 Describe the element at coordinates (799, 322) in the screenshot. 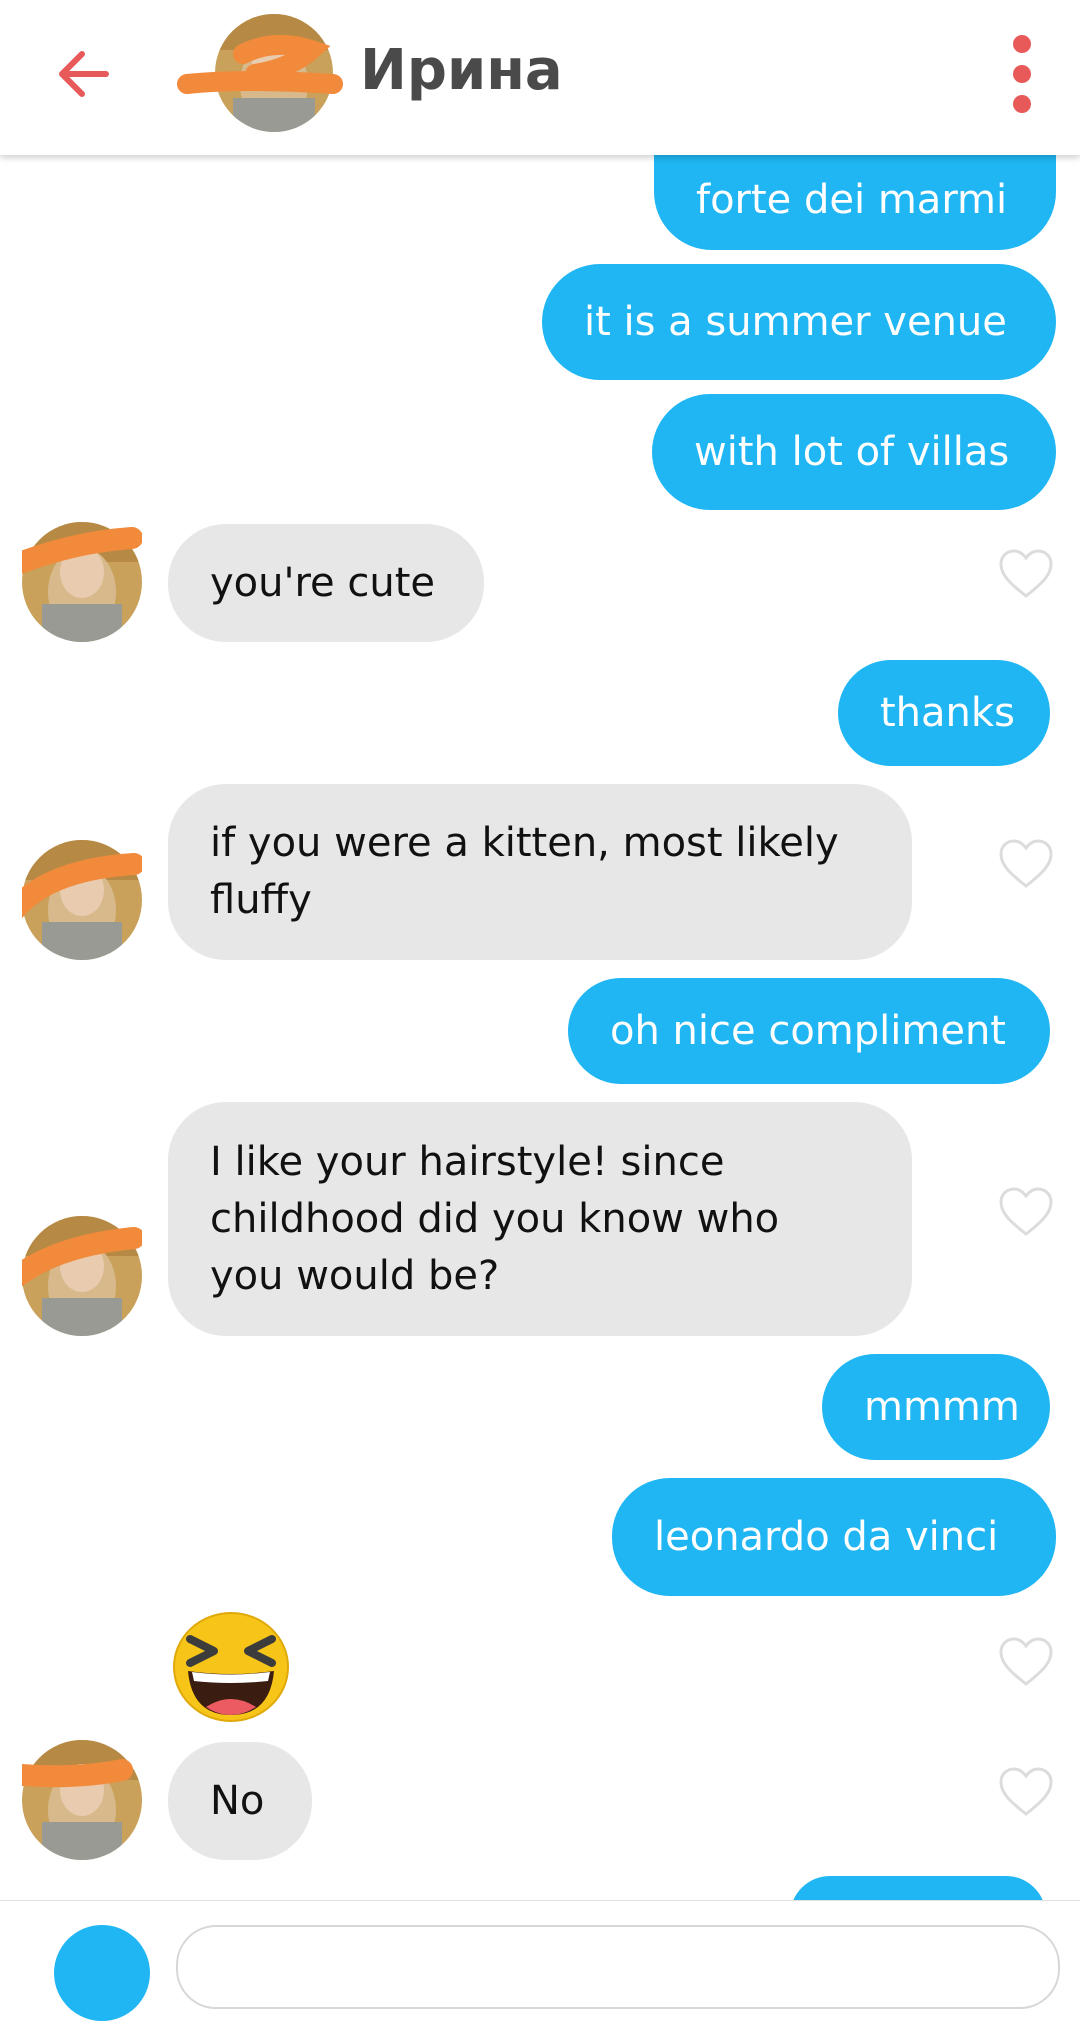

I see `message-outgoing: it is a summer venue` at that location.